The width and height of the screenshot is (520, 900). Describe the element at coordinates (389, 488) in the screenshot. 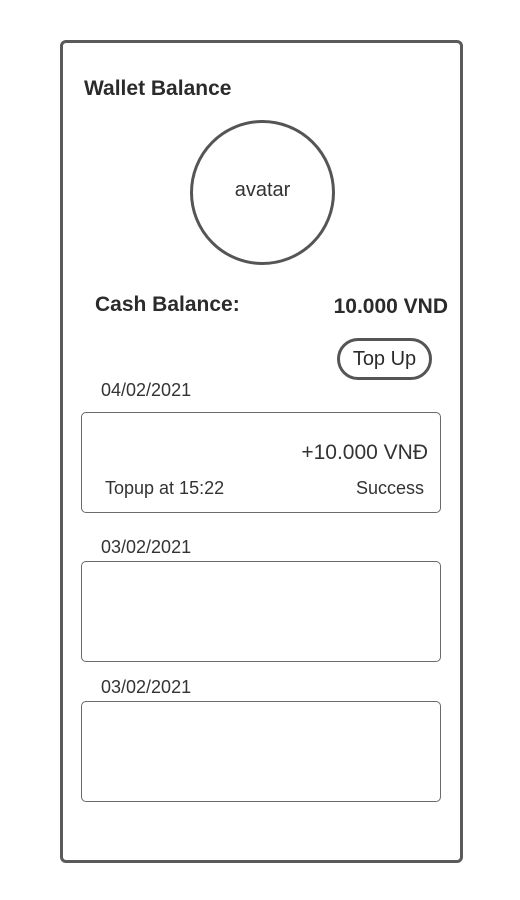

I see `transaction-status: Success` at that location.